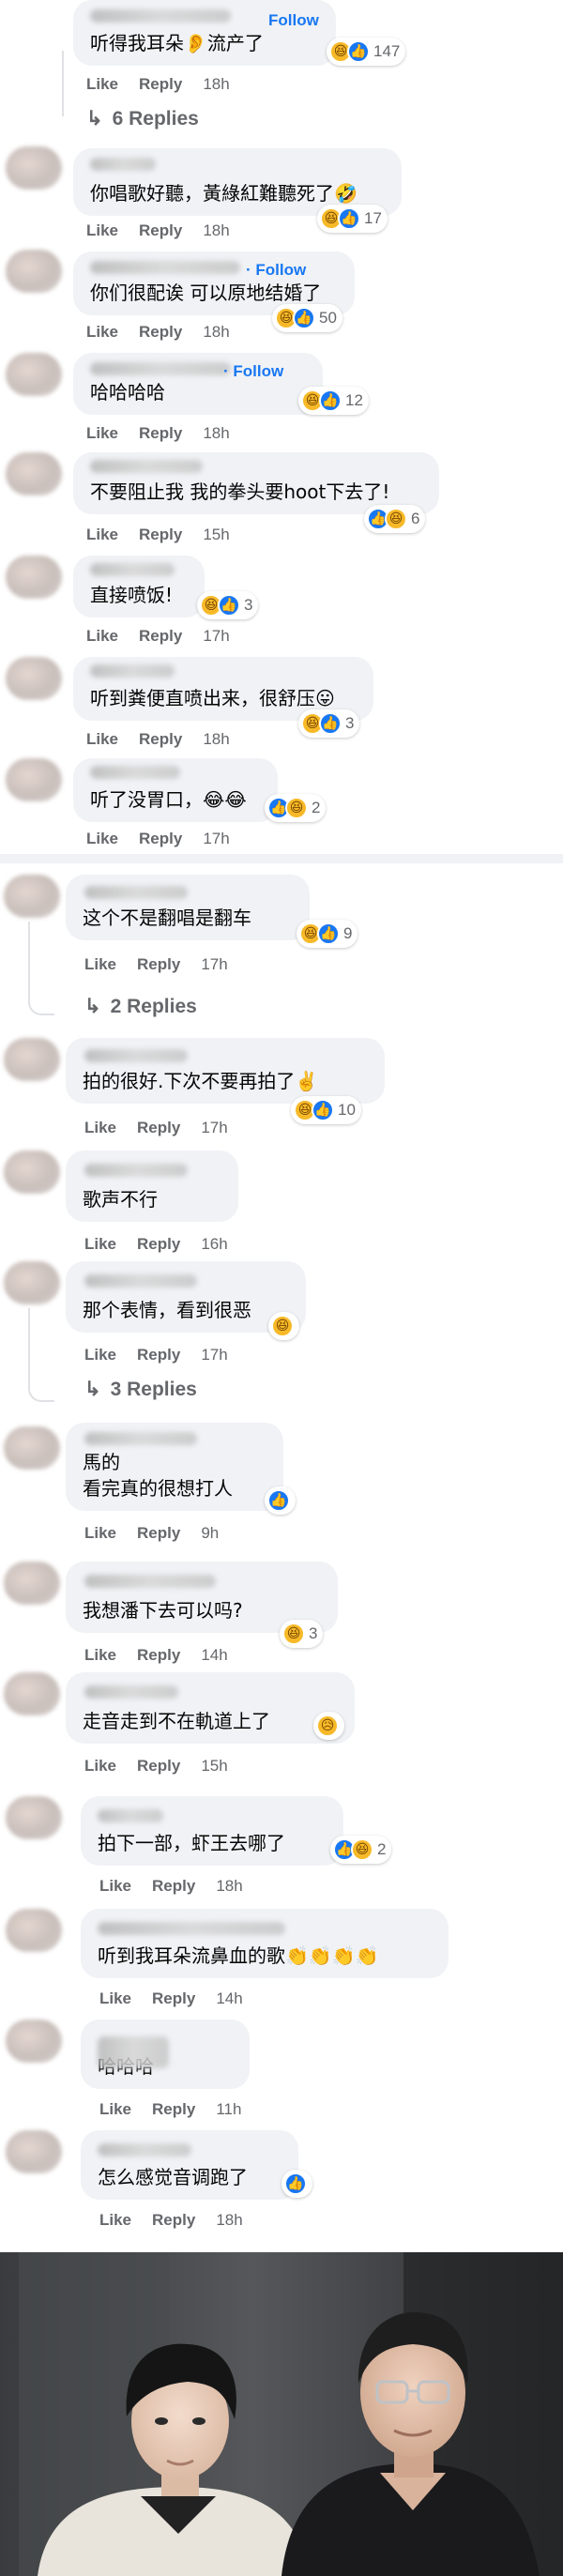  Describe the element at coordinates (281, 1960) in the screenshot. I see `comment: 听到我耳朵流鼻血的歌👏👏👏👏 Like Reply 14h` at that location.